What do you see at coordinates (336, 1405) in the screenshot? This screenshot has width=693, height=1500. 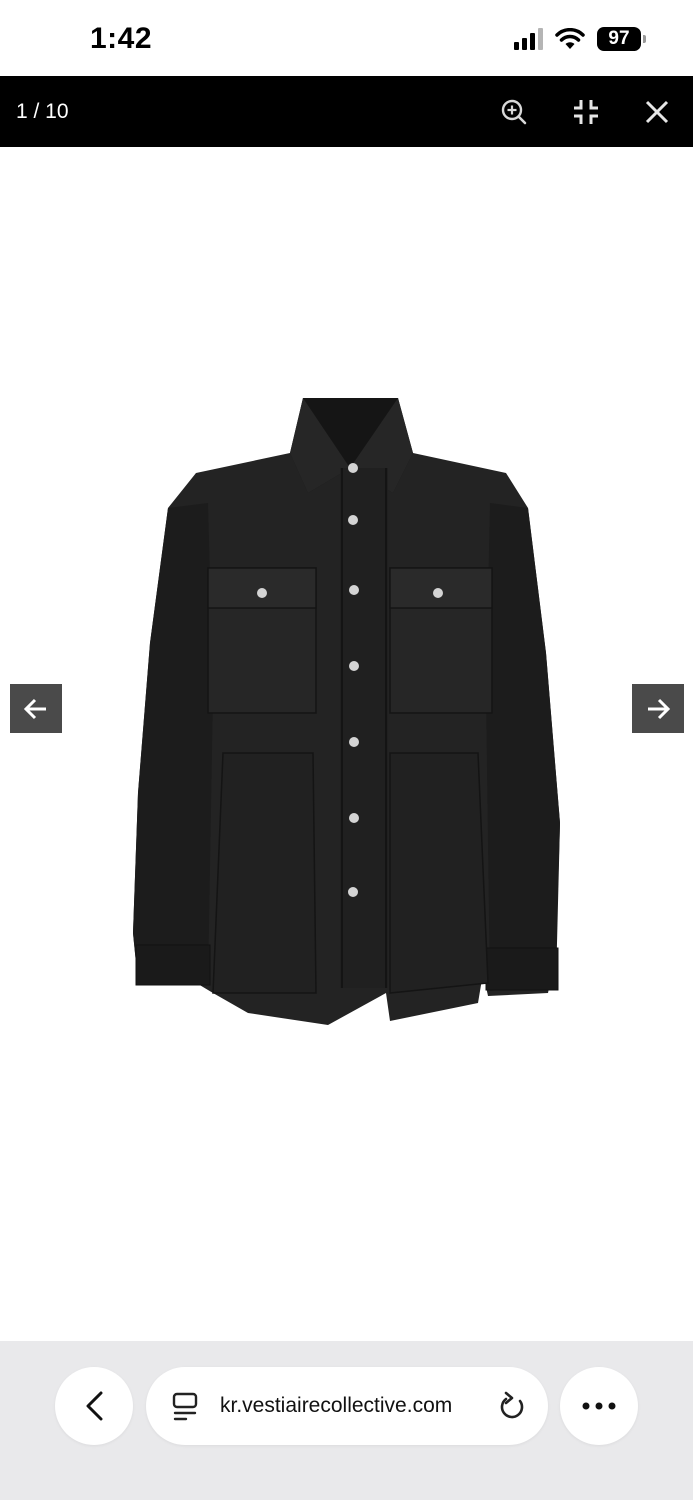 I see `url-text: kr.vestiairecollective.com` at bounding box center [336, 1405].